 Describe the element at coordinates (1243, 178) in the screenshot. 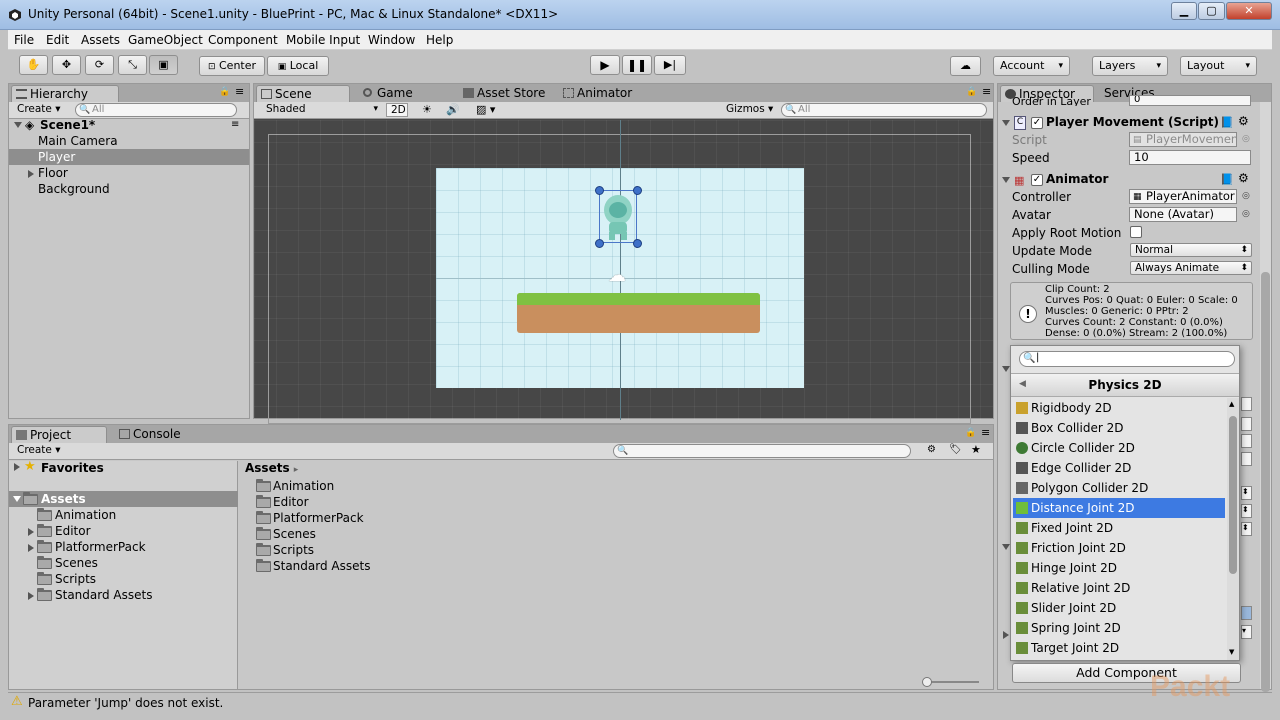

I see `animator-settings-icon: ⚙` at that location.